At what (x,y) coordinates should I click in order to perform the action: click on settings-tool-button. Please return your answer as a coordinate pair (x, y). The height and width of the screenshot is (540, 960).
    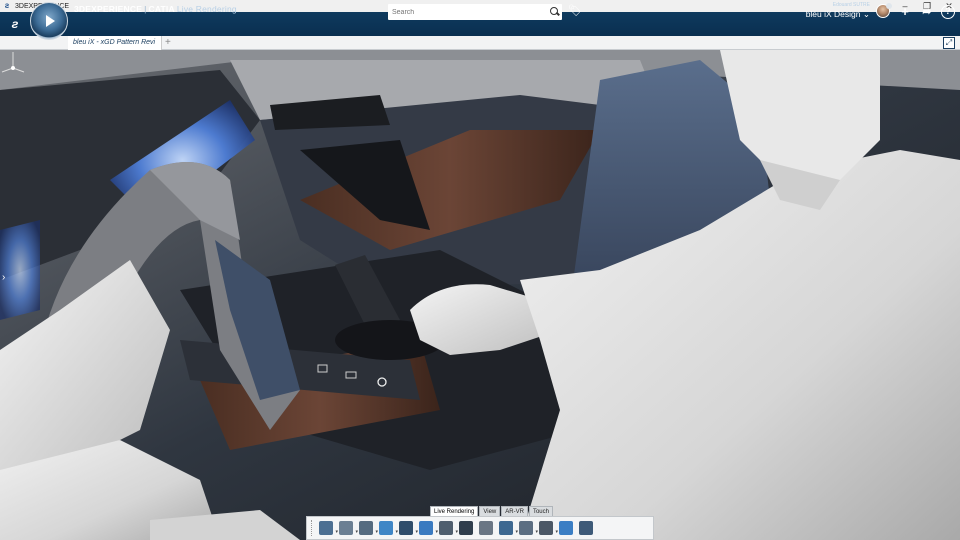
    Looking at the image, I should click on (486, 528).